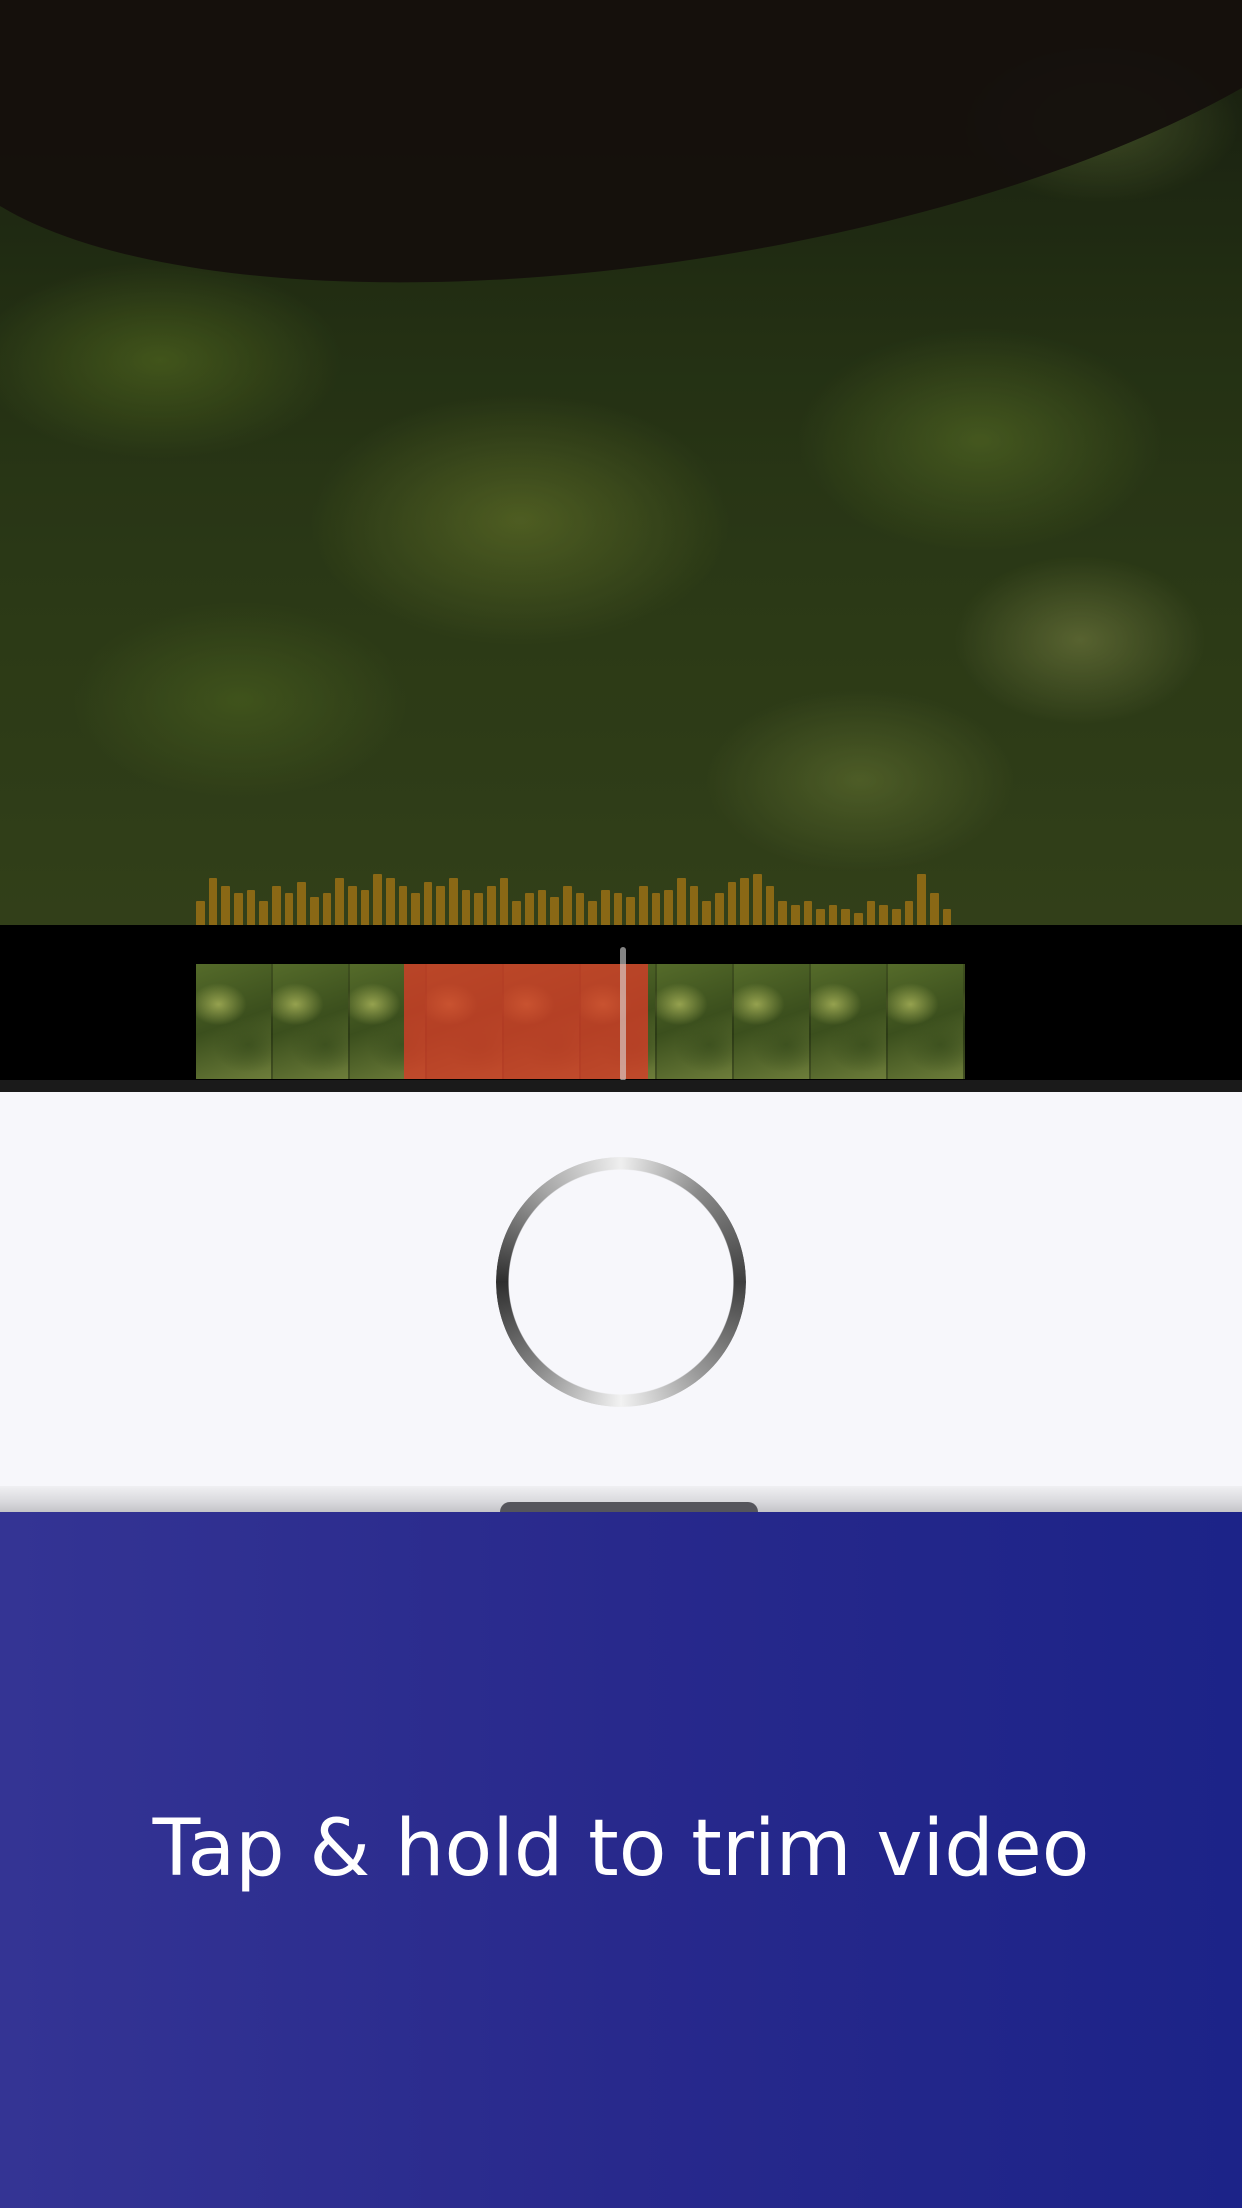 The height and width of the screenshot is (2208, 1242). What do you see at coordinates (621, 1086) in the screenshot?
I see `timeline-divider` at bounding box center [621, 1086].